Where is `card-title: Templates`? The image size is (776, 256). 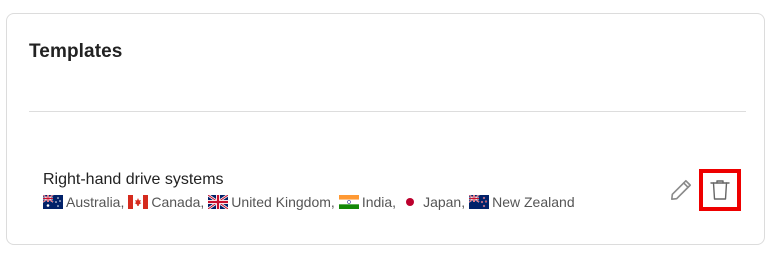 card-title: Templates is located at coordinates (76, 51).